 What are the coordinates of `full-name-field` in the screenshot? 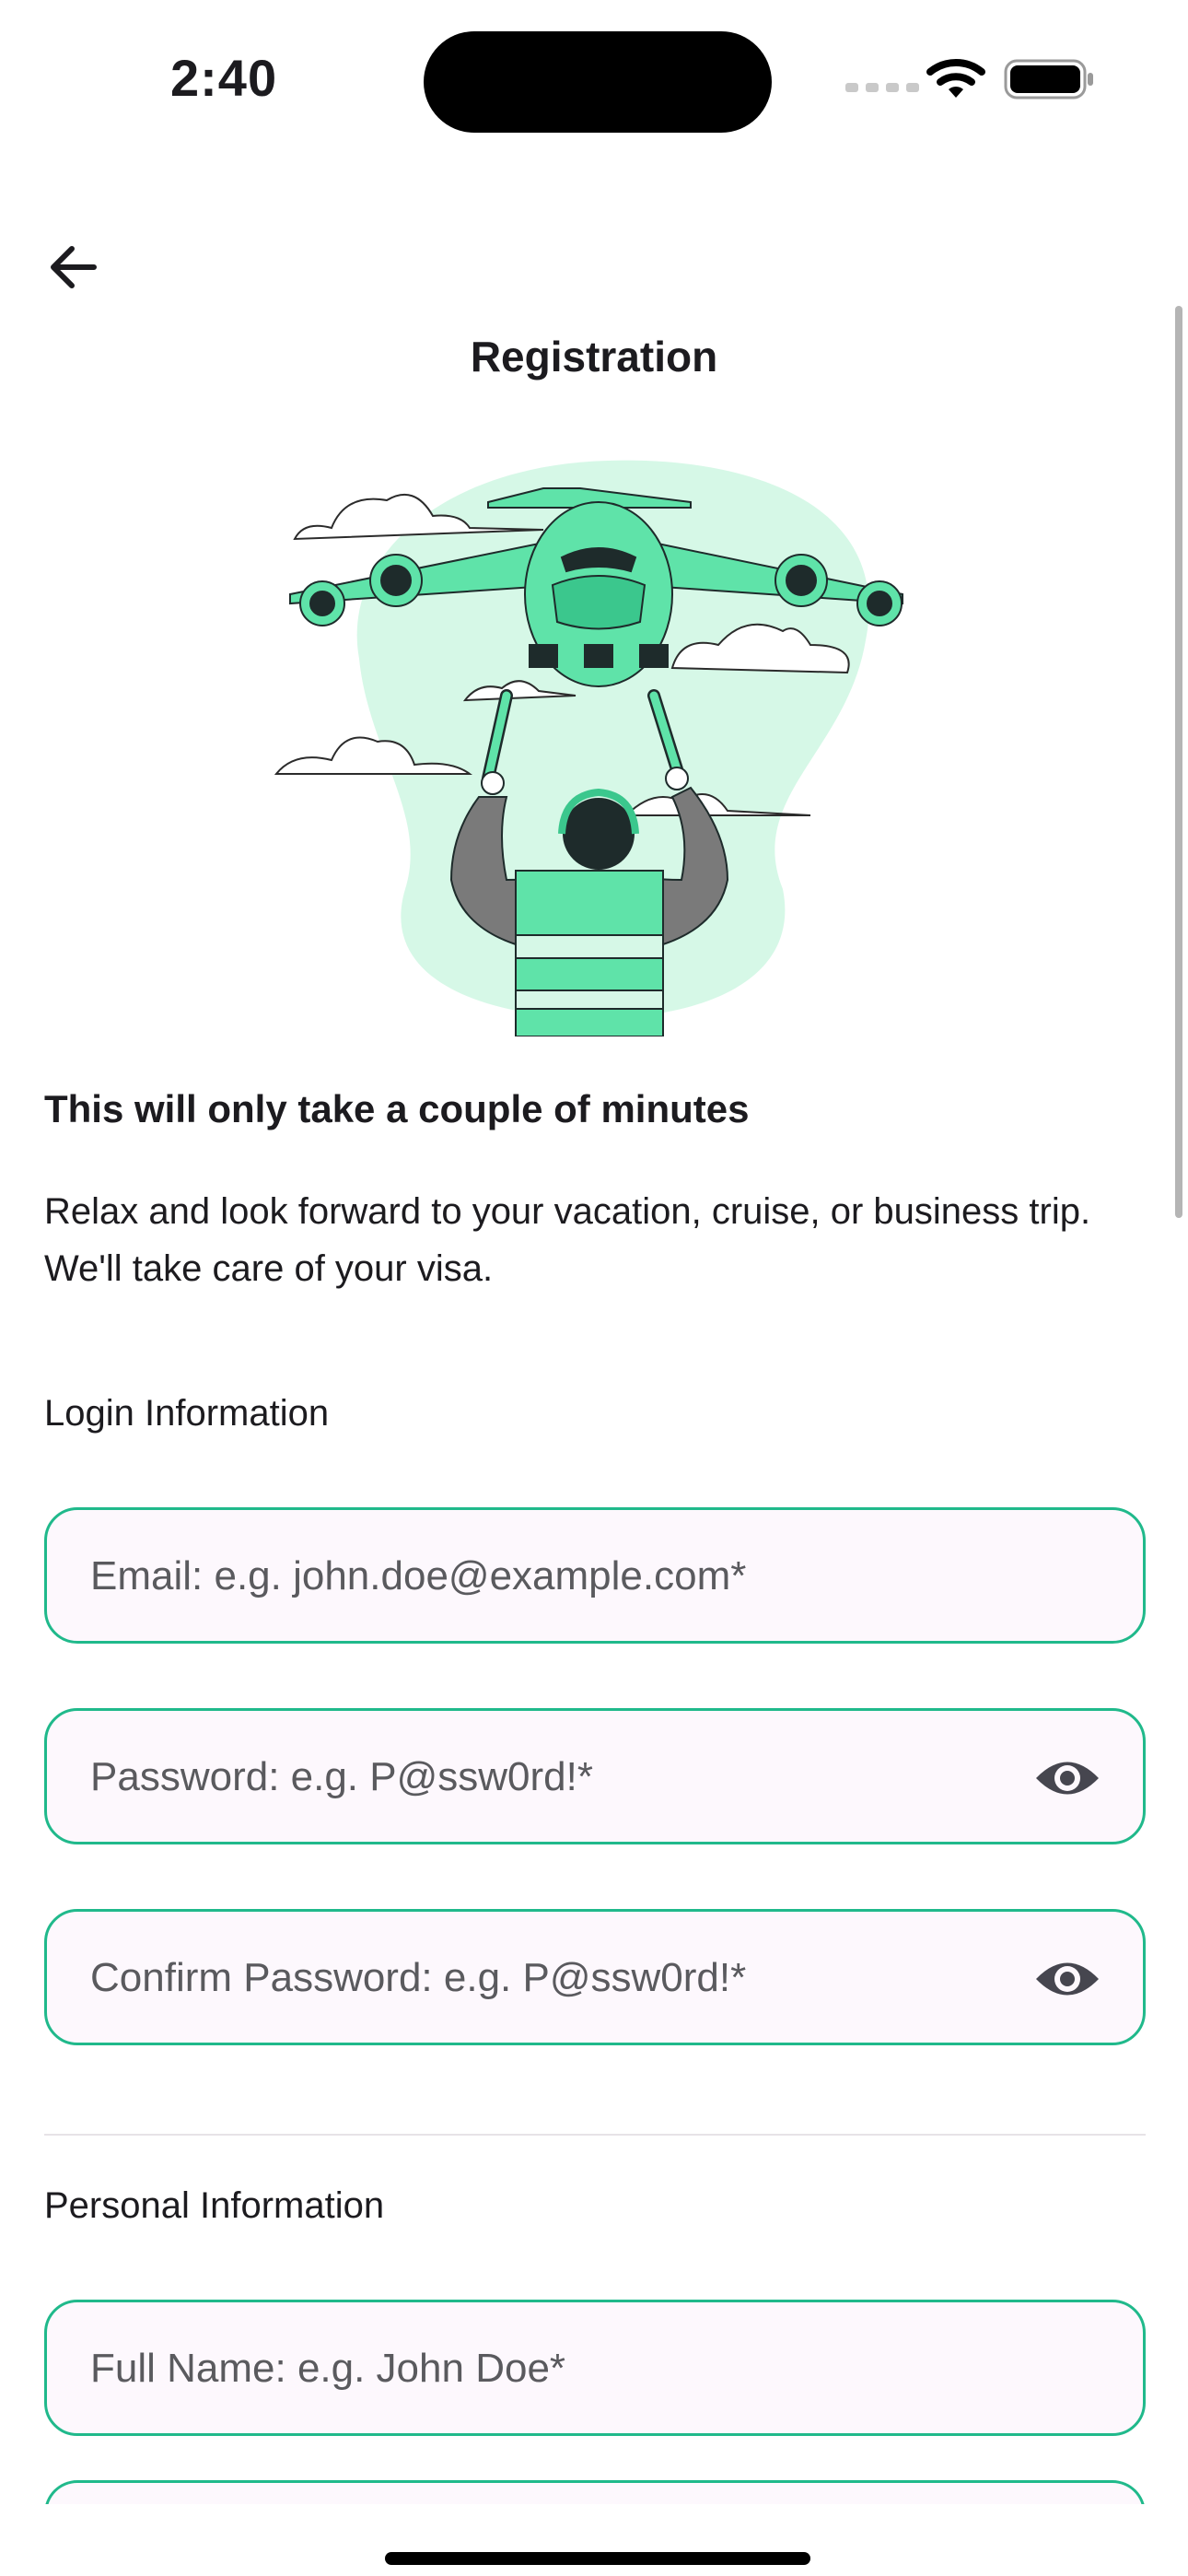 It's located at (595, 2368).